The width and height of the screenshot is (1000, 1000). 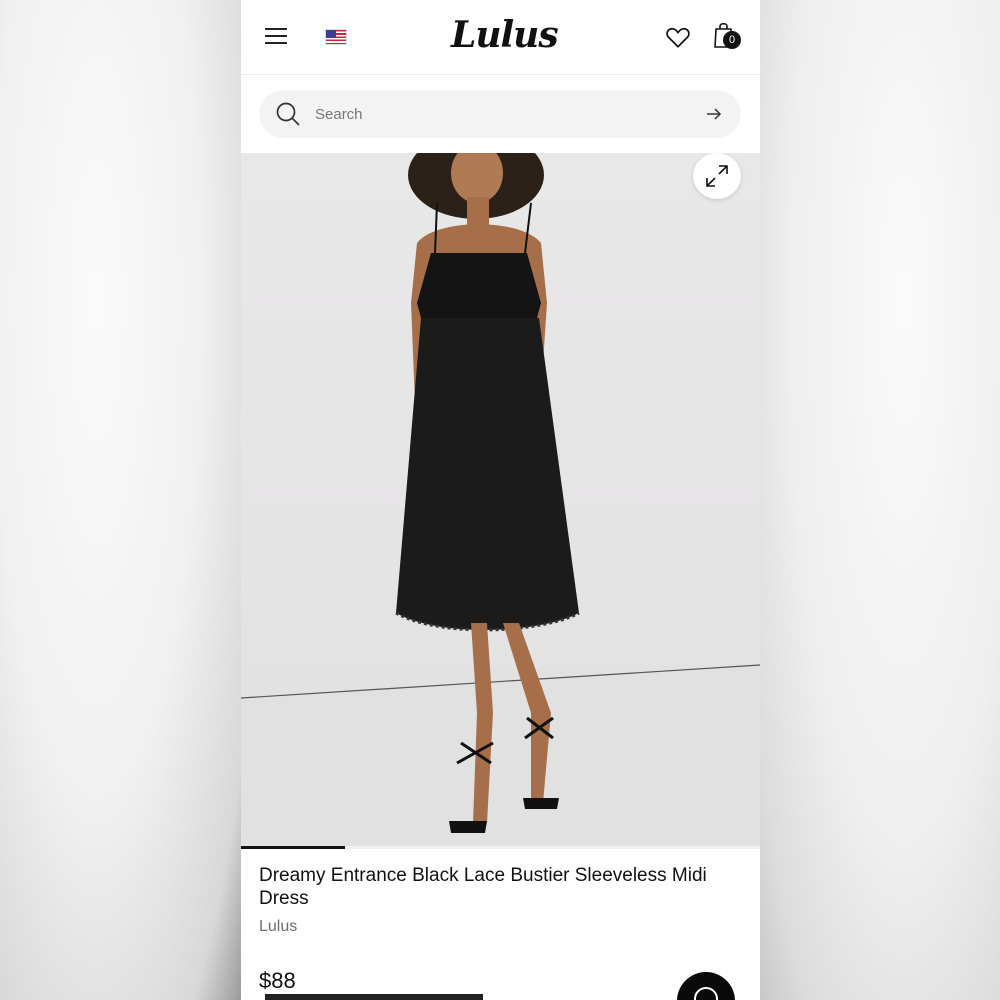 What do you see at coordinates (706, 986) in the screenshot?
I see `chat-button` at bounding box center [706, 986].